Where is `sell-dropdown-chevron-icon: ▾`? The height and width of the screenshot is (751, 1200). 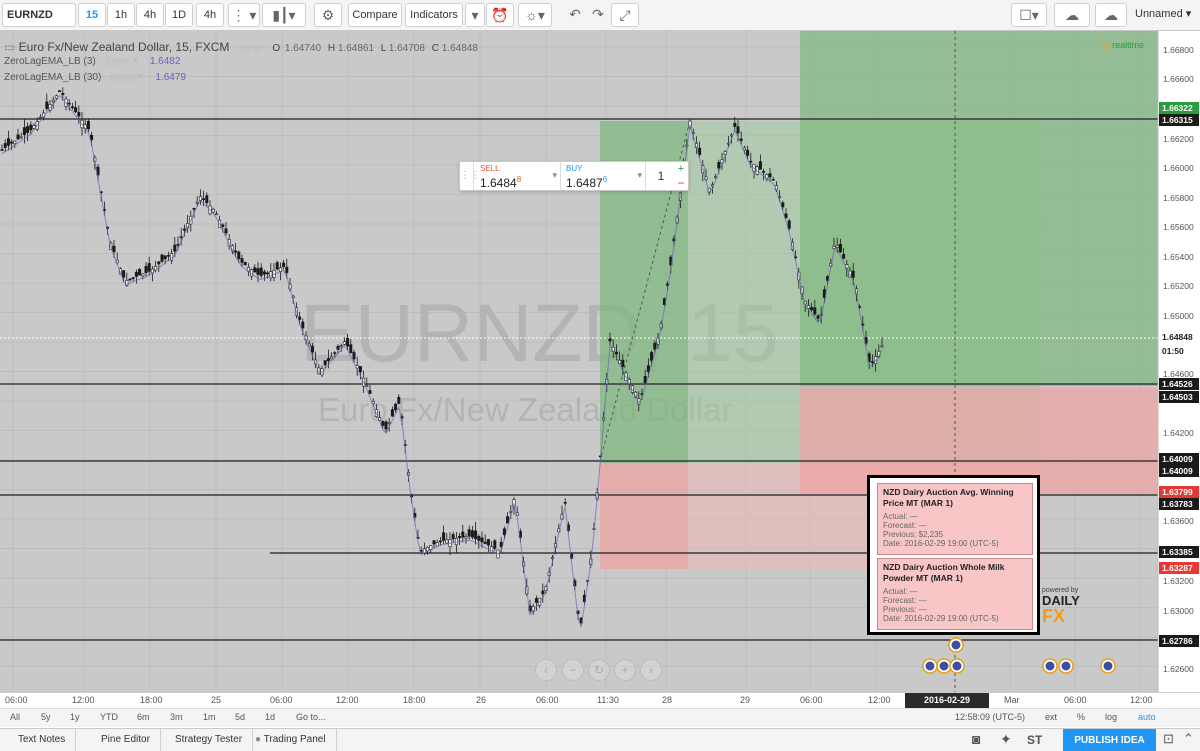 sell-dropdown-chevron-icon: ▾ is located at coordinates (554, 175).